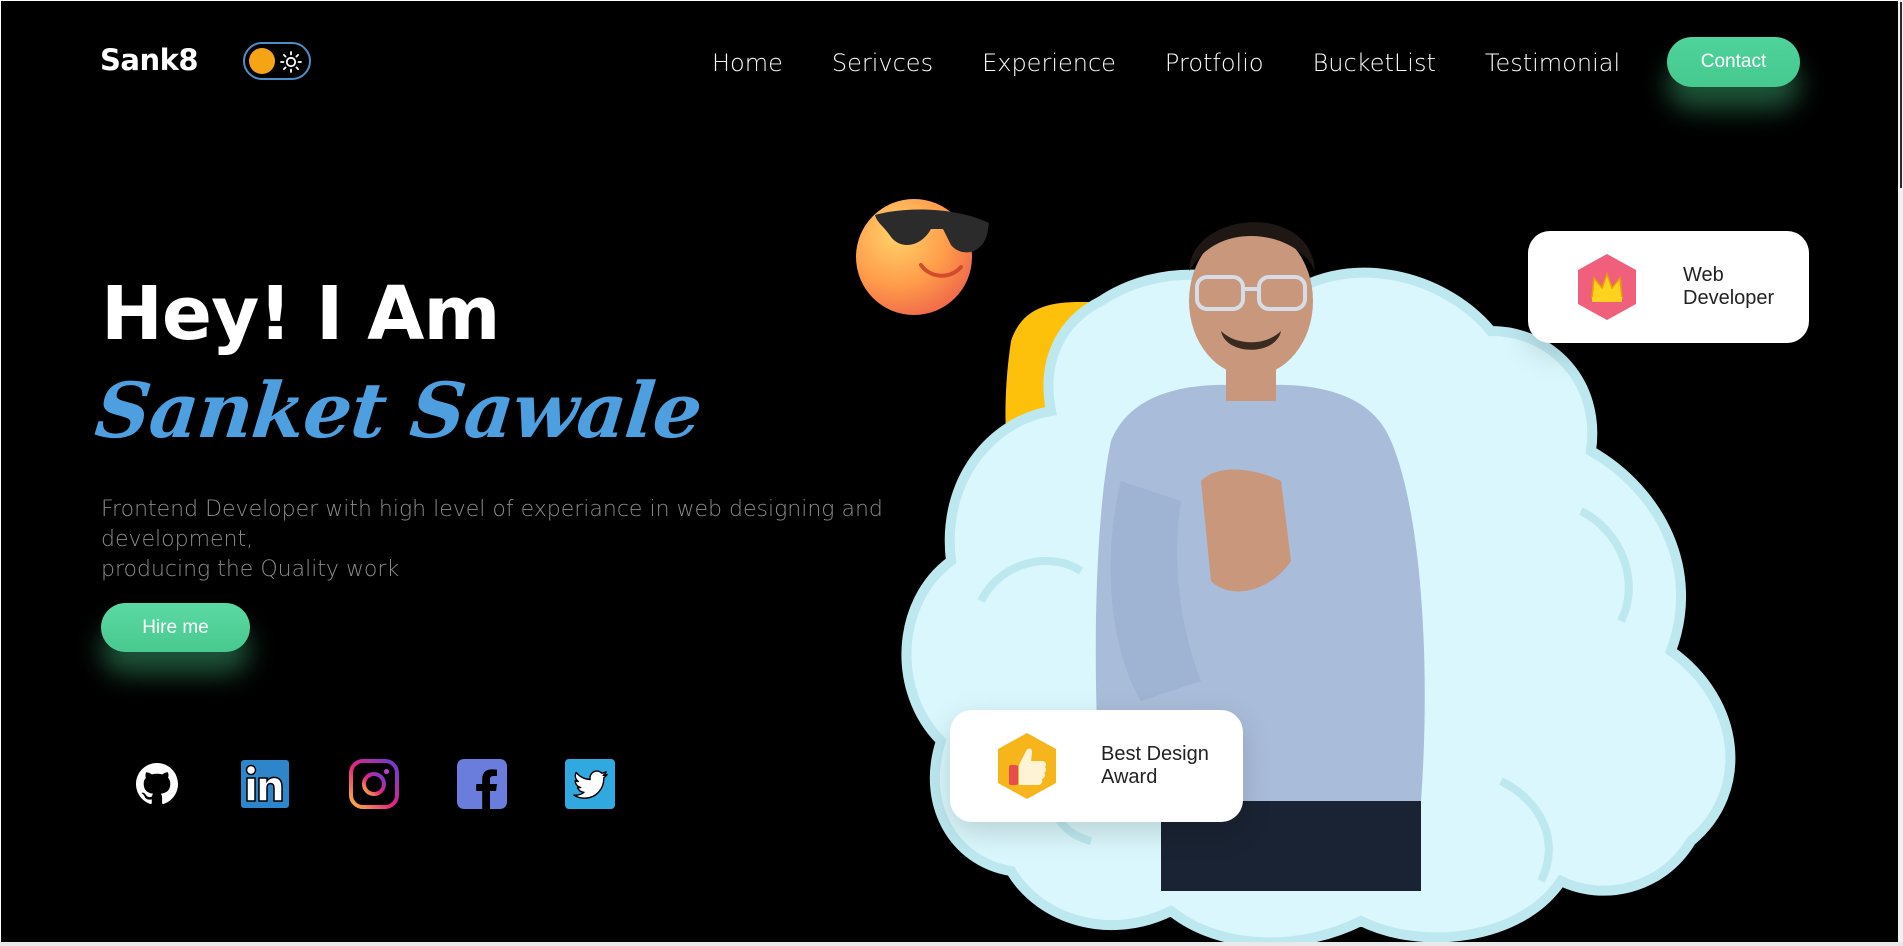 Image resolution: width=1903 pixels, height=946 pixels. Describe the element at coordinates (1049, 63) in the screenshot. I see `nav-experience: Experience` at that location.